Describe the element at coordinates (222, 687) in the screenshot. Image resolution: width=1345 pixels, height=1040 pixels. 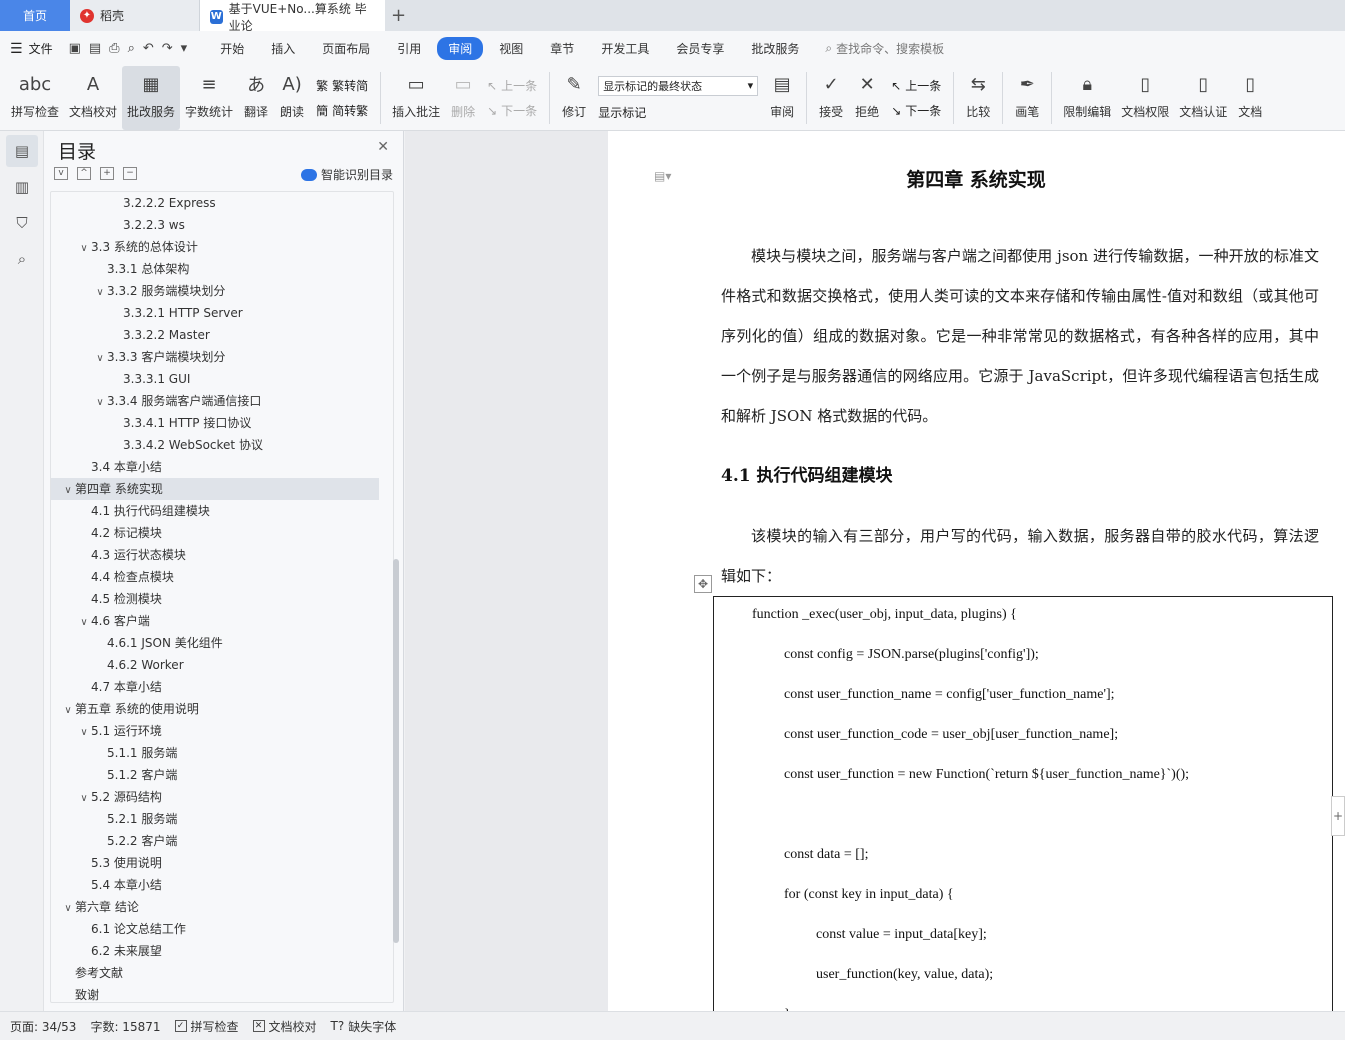
I see `toc-item: 4.7 本章小结` at that location.